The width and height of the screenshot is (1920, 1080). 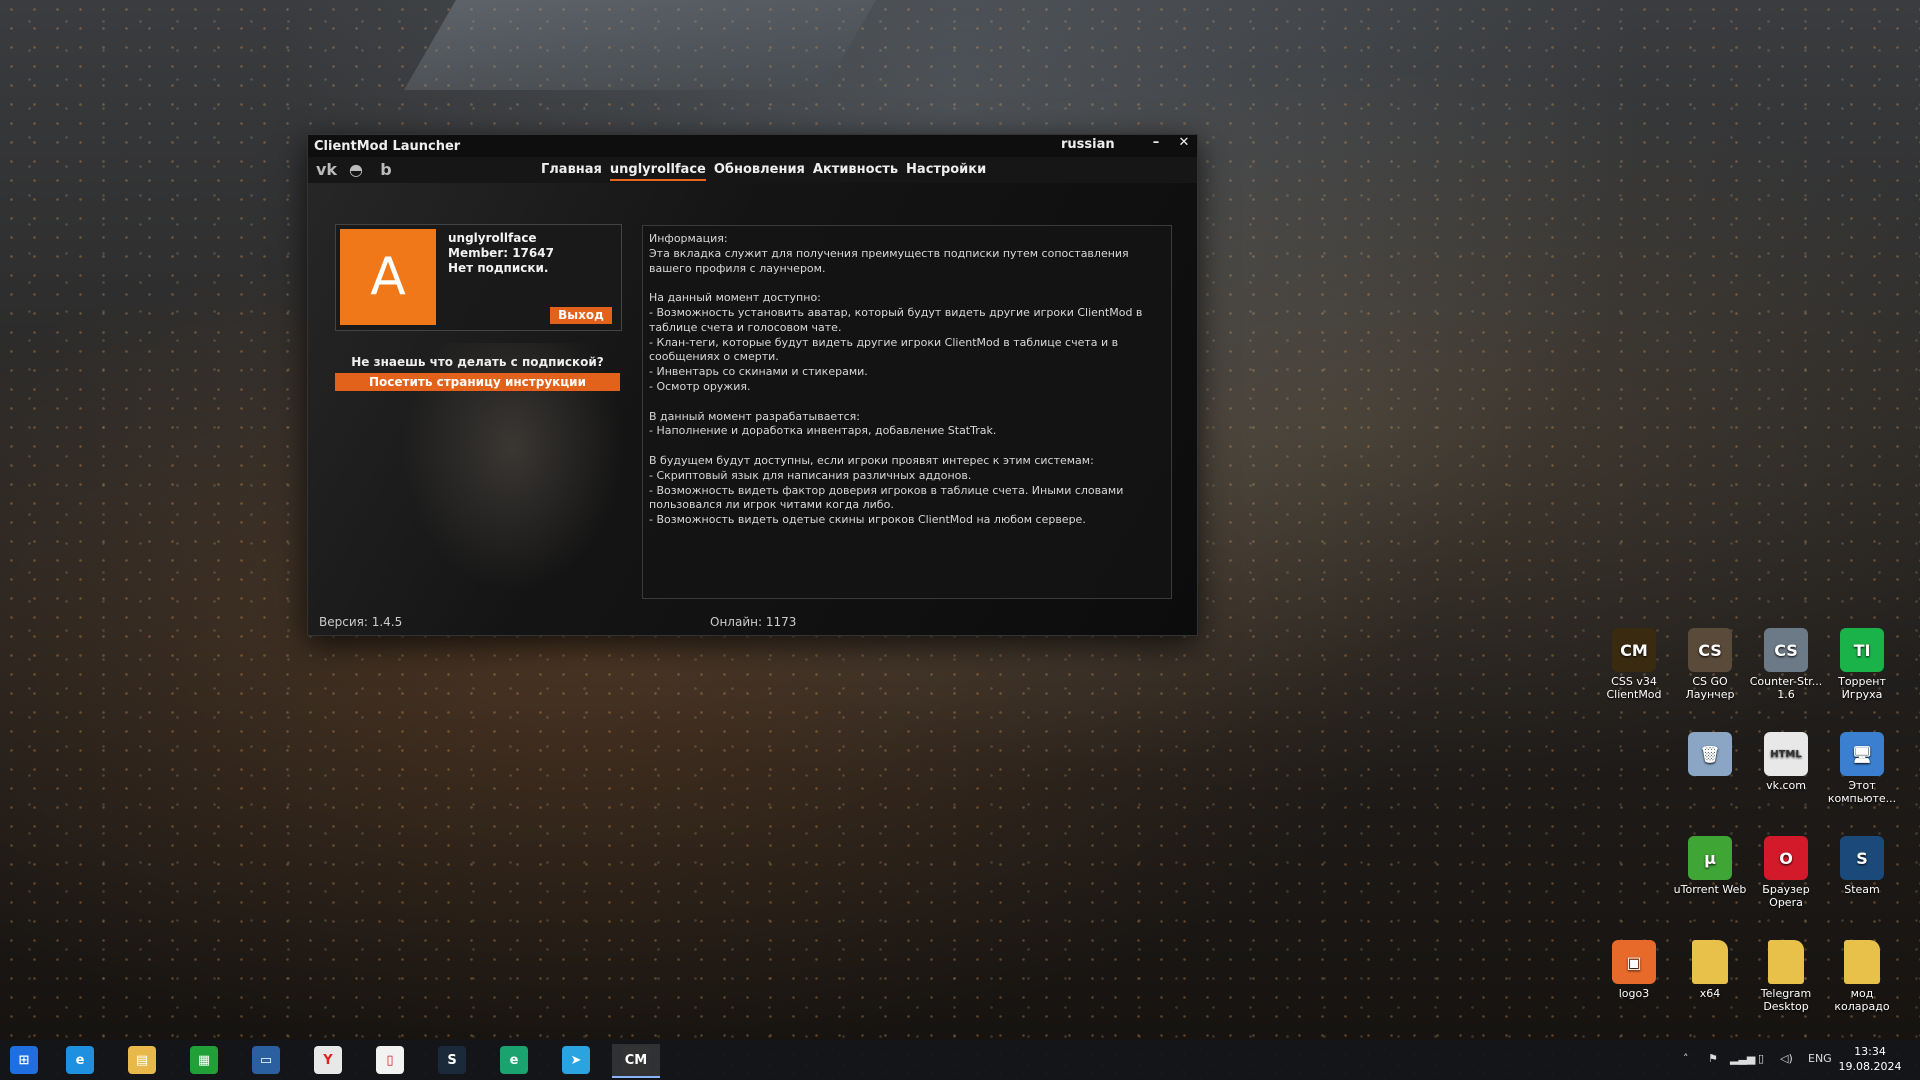 What do you see at coordinates (1786, 858) in the screenshot?
I see `opera-icon: O` at bounding box center [1786, 858].